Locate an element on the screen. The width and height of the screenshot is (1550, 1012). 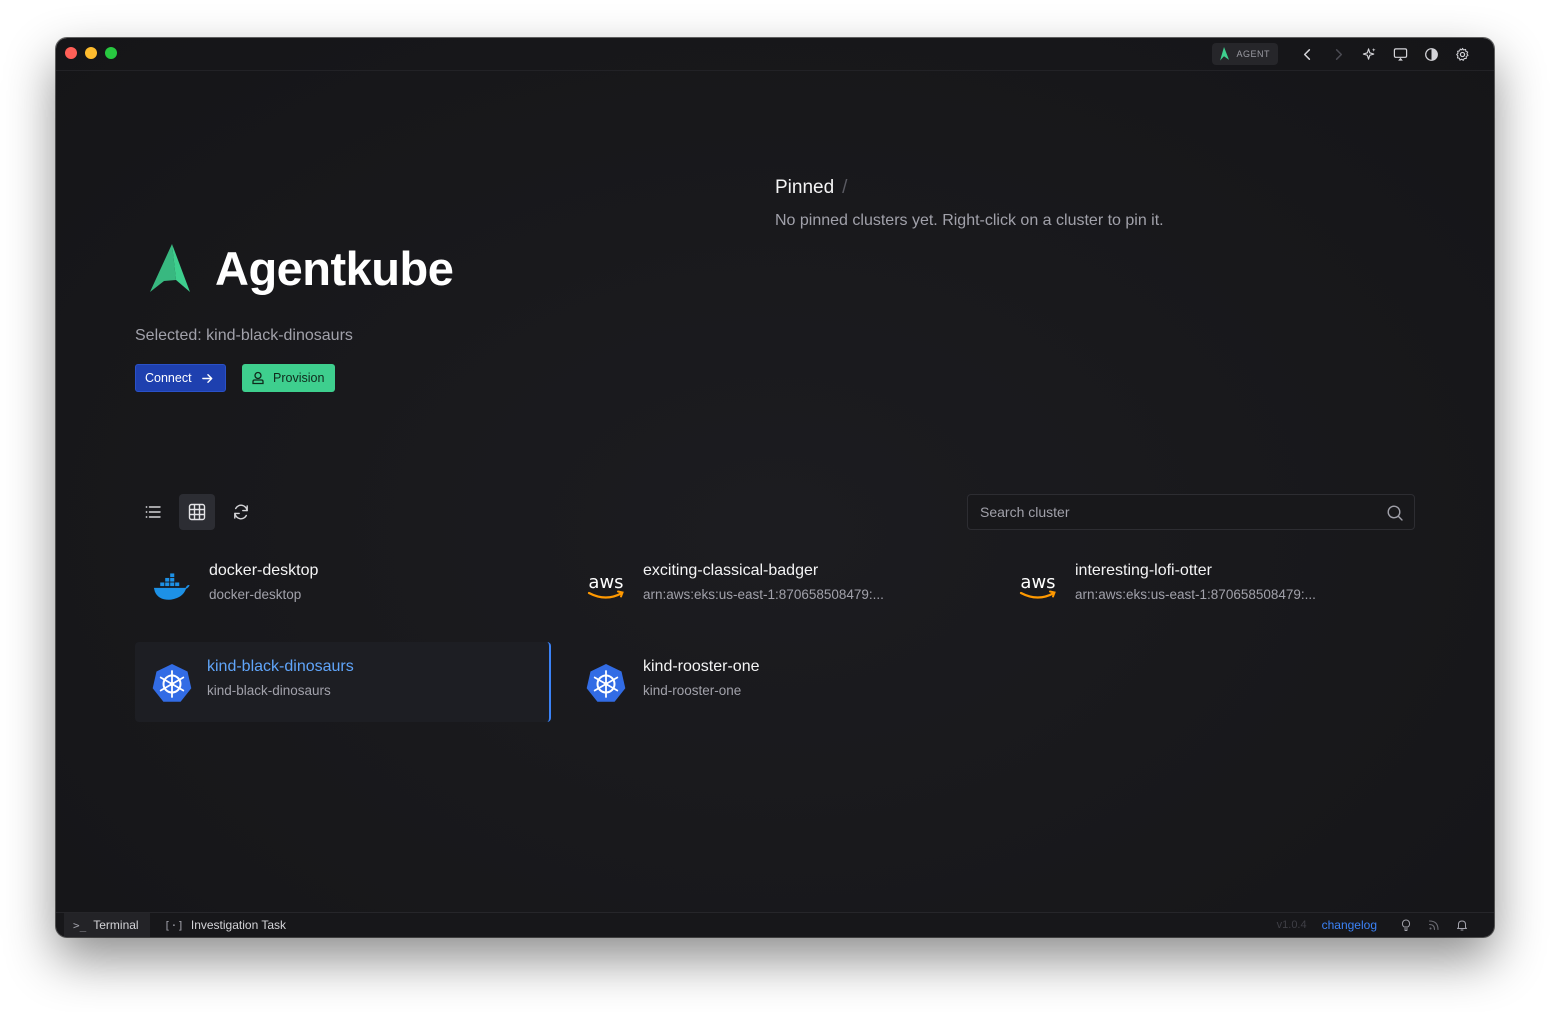
list-view-button is located at coordinates (153, 512).